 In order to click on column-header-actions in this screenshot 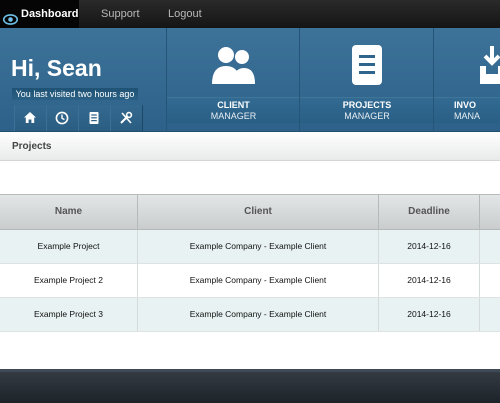, I will do `click(490, 212)`.